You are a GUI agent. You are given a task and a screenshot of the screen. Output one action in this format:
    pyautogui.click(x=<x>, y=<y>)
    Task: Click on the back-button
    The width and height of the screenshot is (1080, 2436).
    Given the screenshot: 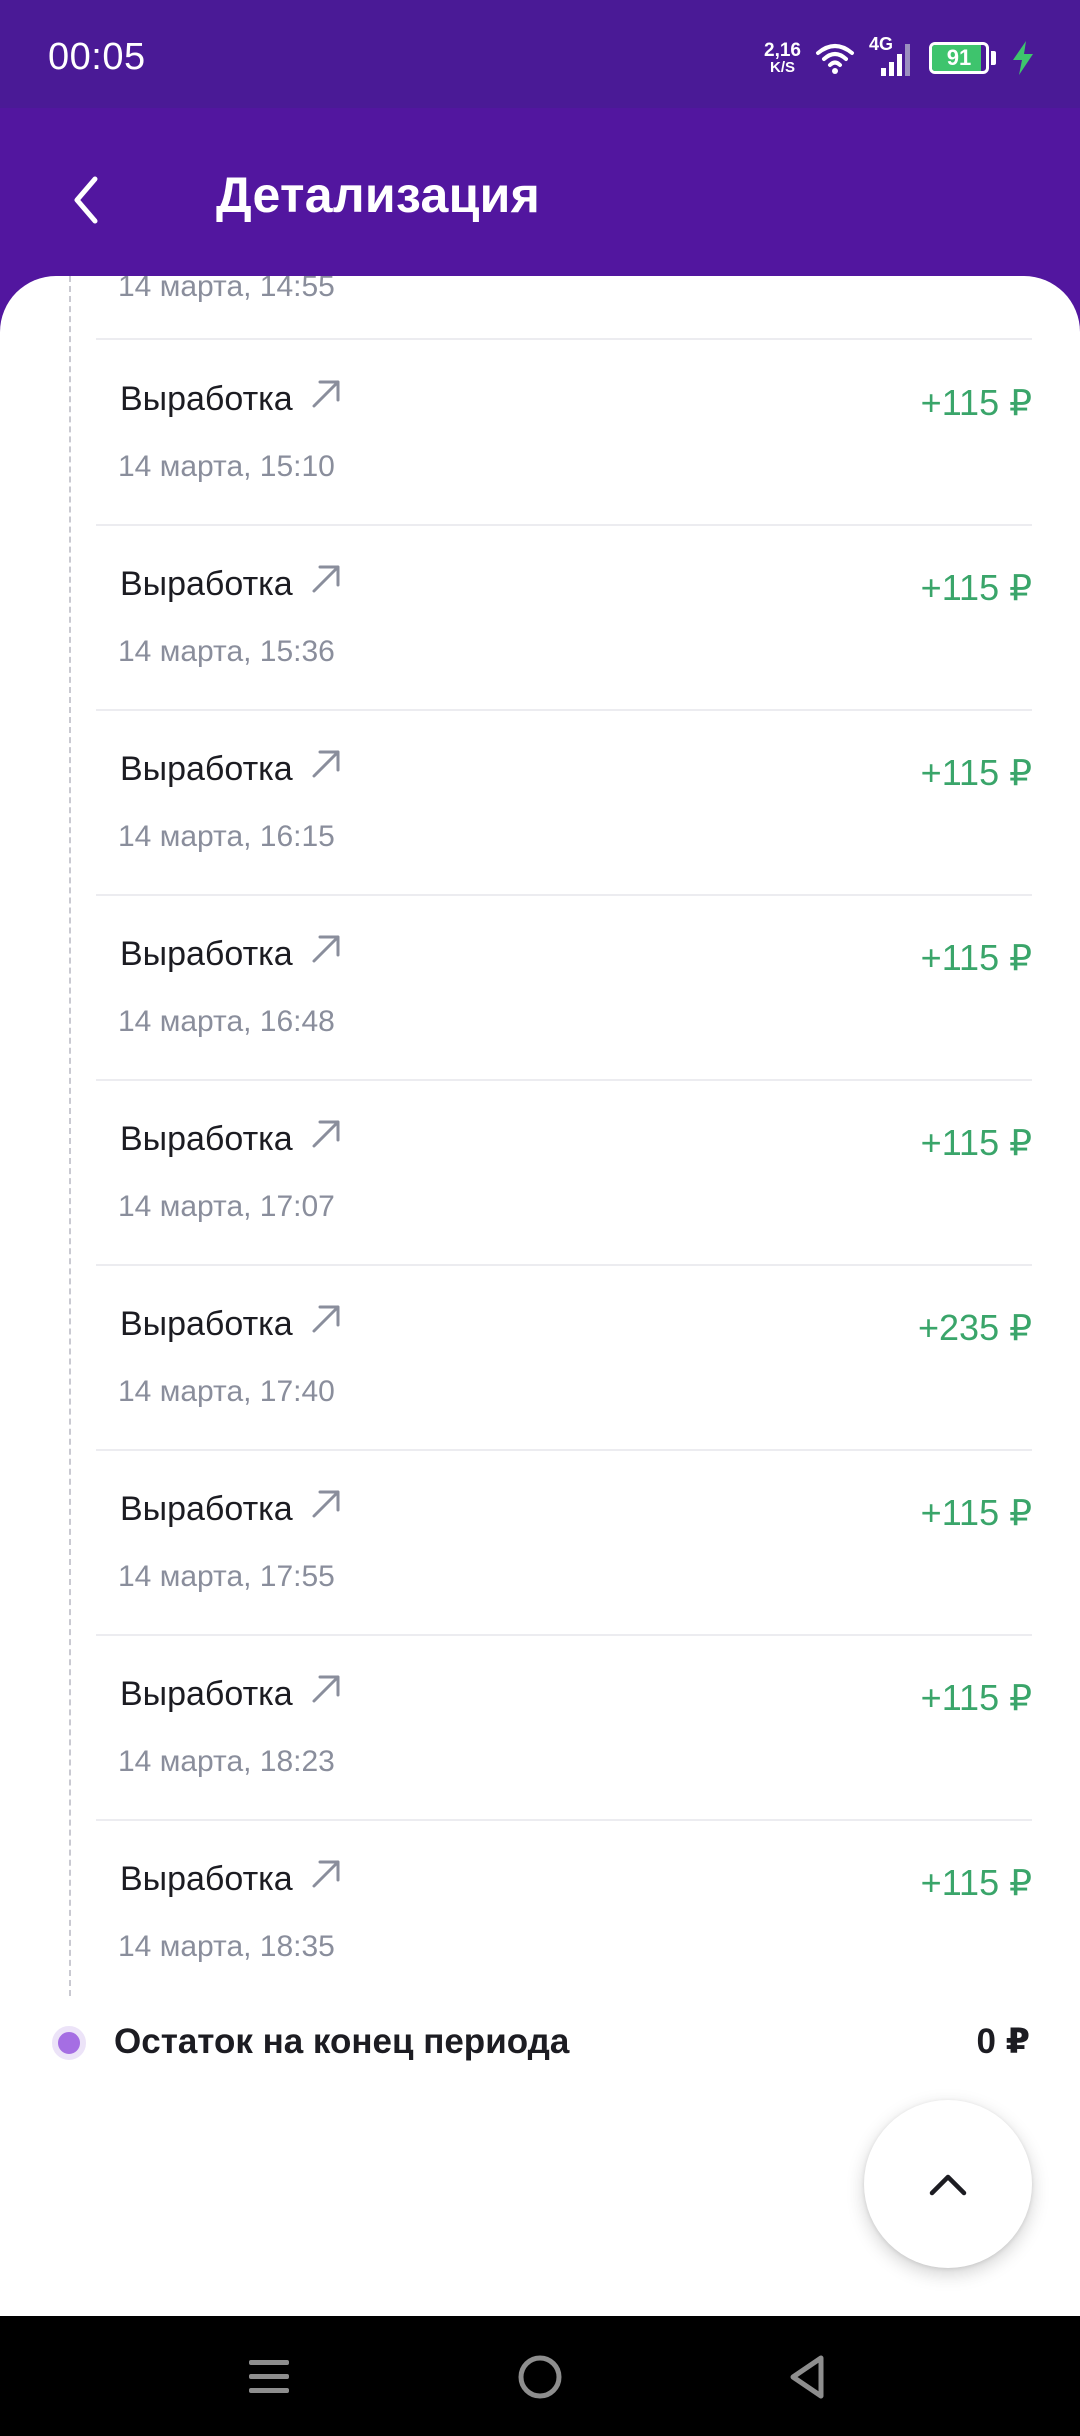 What is the action you would take?
    pyautogui.click(x=86, y=200)
    